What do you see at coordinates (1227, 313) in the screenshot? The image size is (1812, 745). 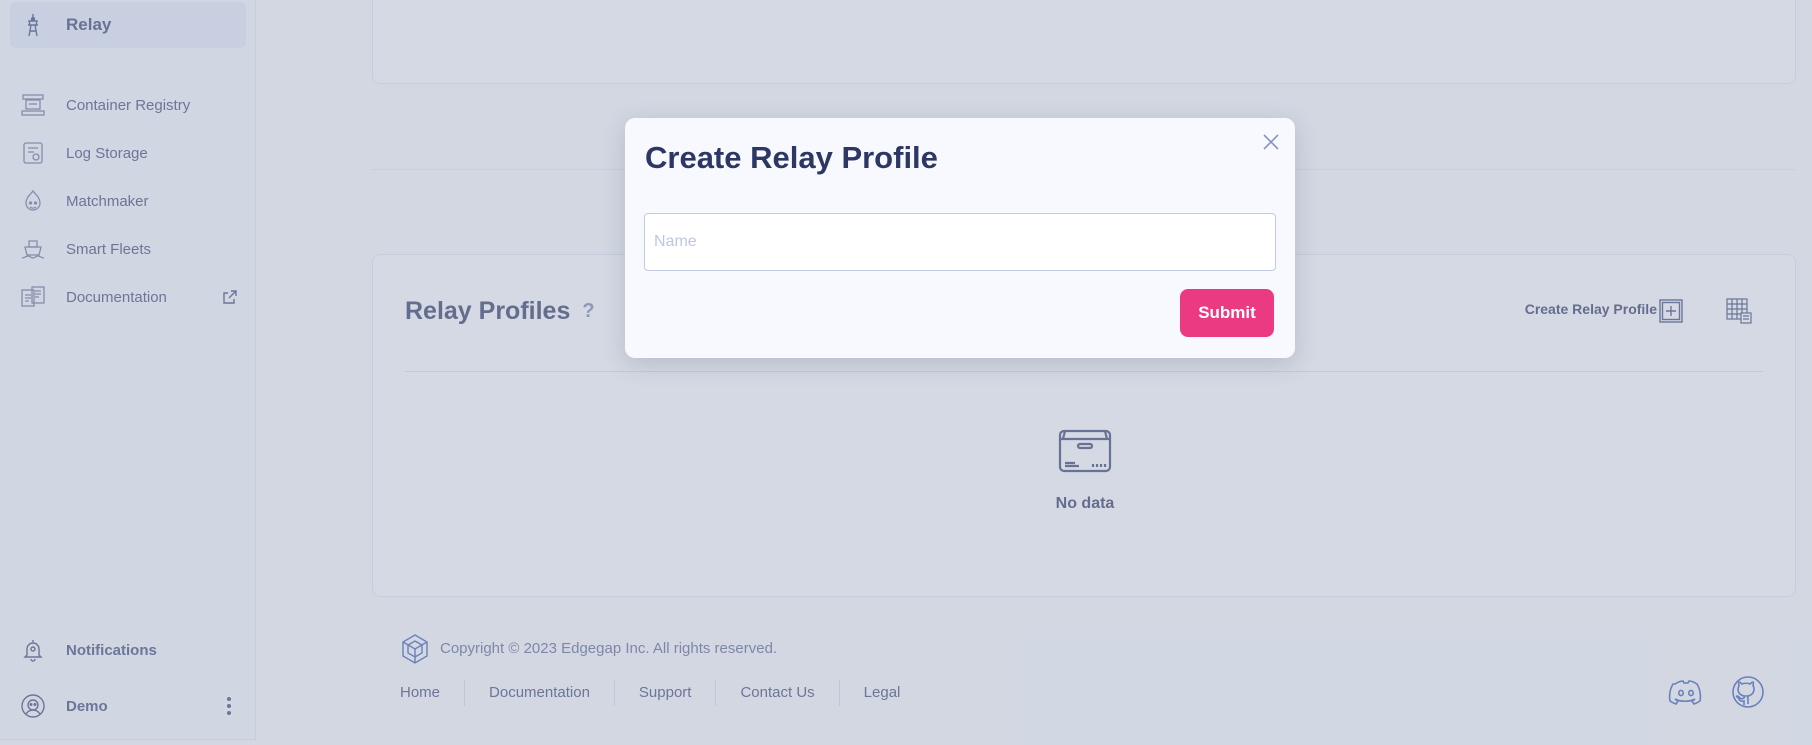 I see `submit-button: Submit` at bounding box center [1227, 313].